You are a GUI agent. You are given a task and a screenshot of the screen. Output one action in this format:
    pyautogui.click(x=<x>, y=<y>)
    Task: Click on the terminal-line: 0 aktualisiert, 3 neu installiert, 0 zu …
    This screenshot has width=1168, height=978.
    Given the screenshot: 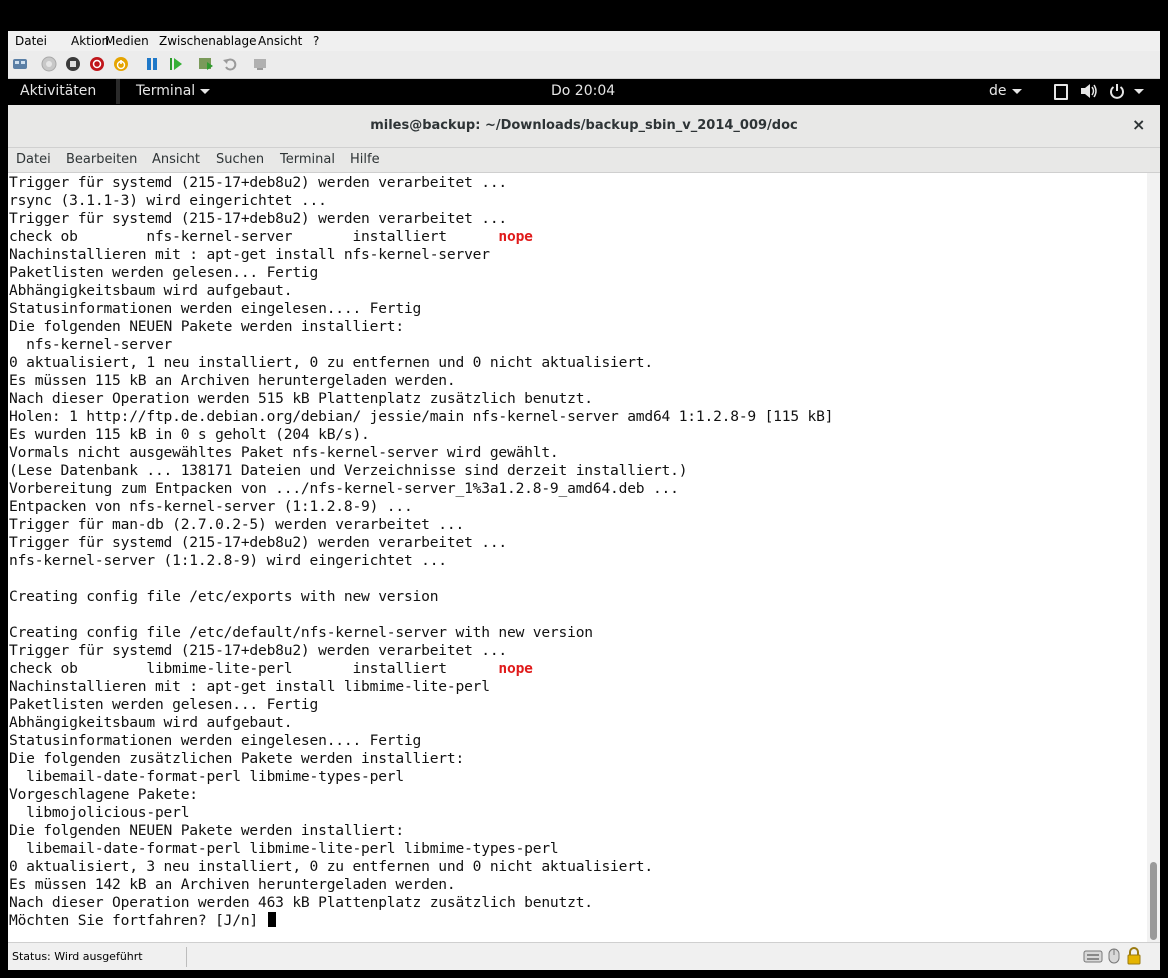 What is the action you would take?
    pyautogui.click(x=331, y=866)
    